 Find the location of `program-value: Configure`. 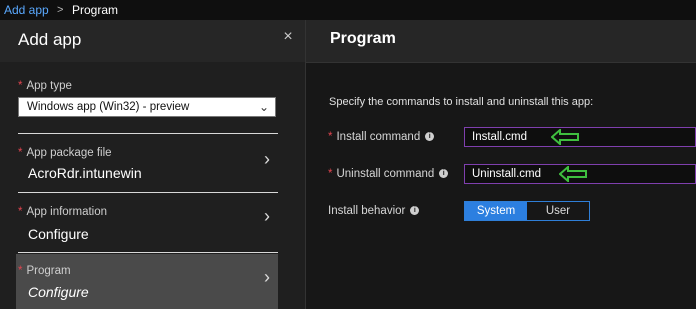

program-value: Configure is located at coordinates (58, 292).